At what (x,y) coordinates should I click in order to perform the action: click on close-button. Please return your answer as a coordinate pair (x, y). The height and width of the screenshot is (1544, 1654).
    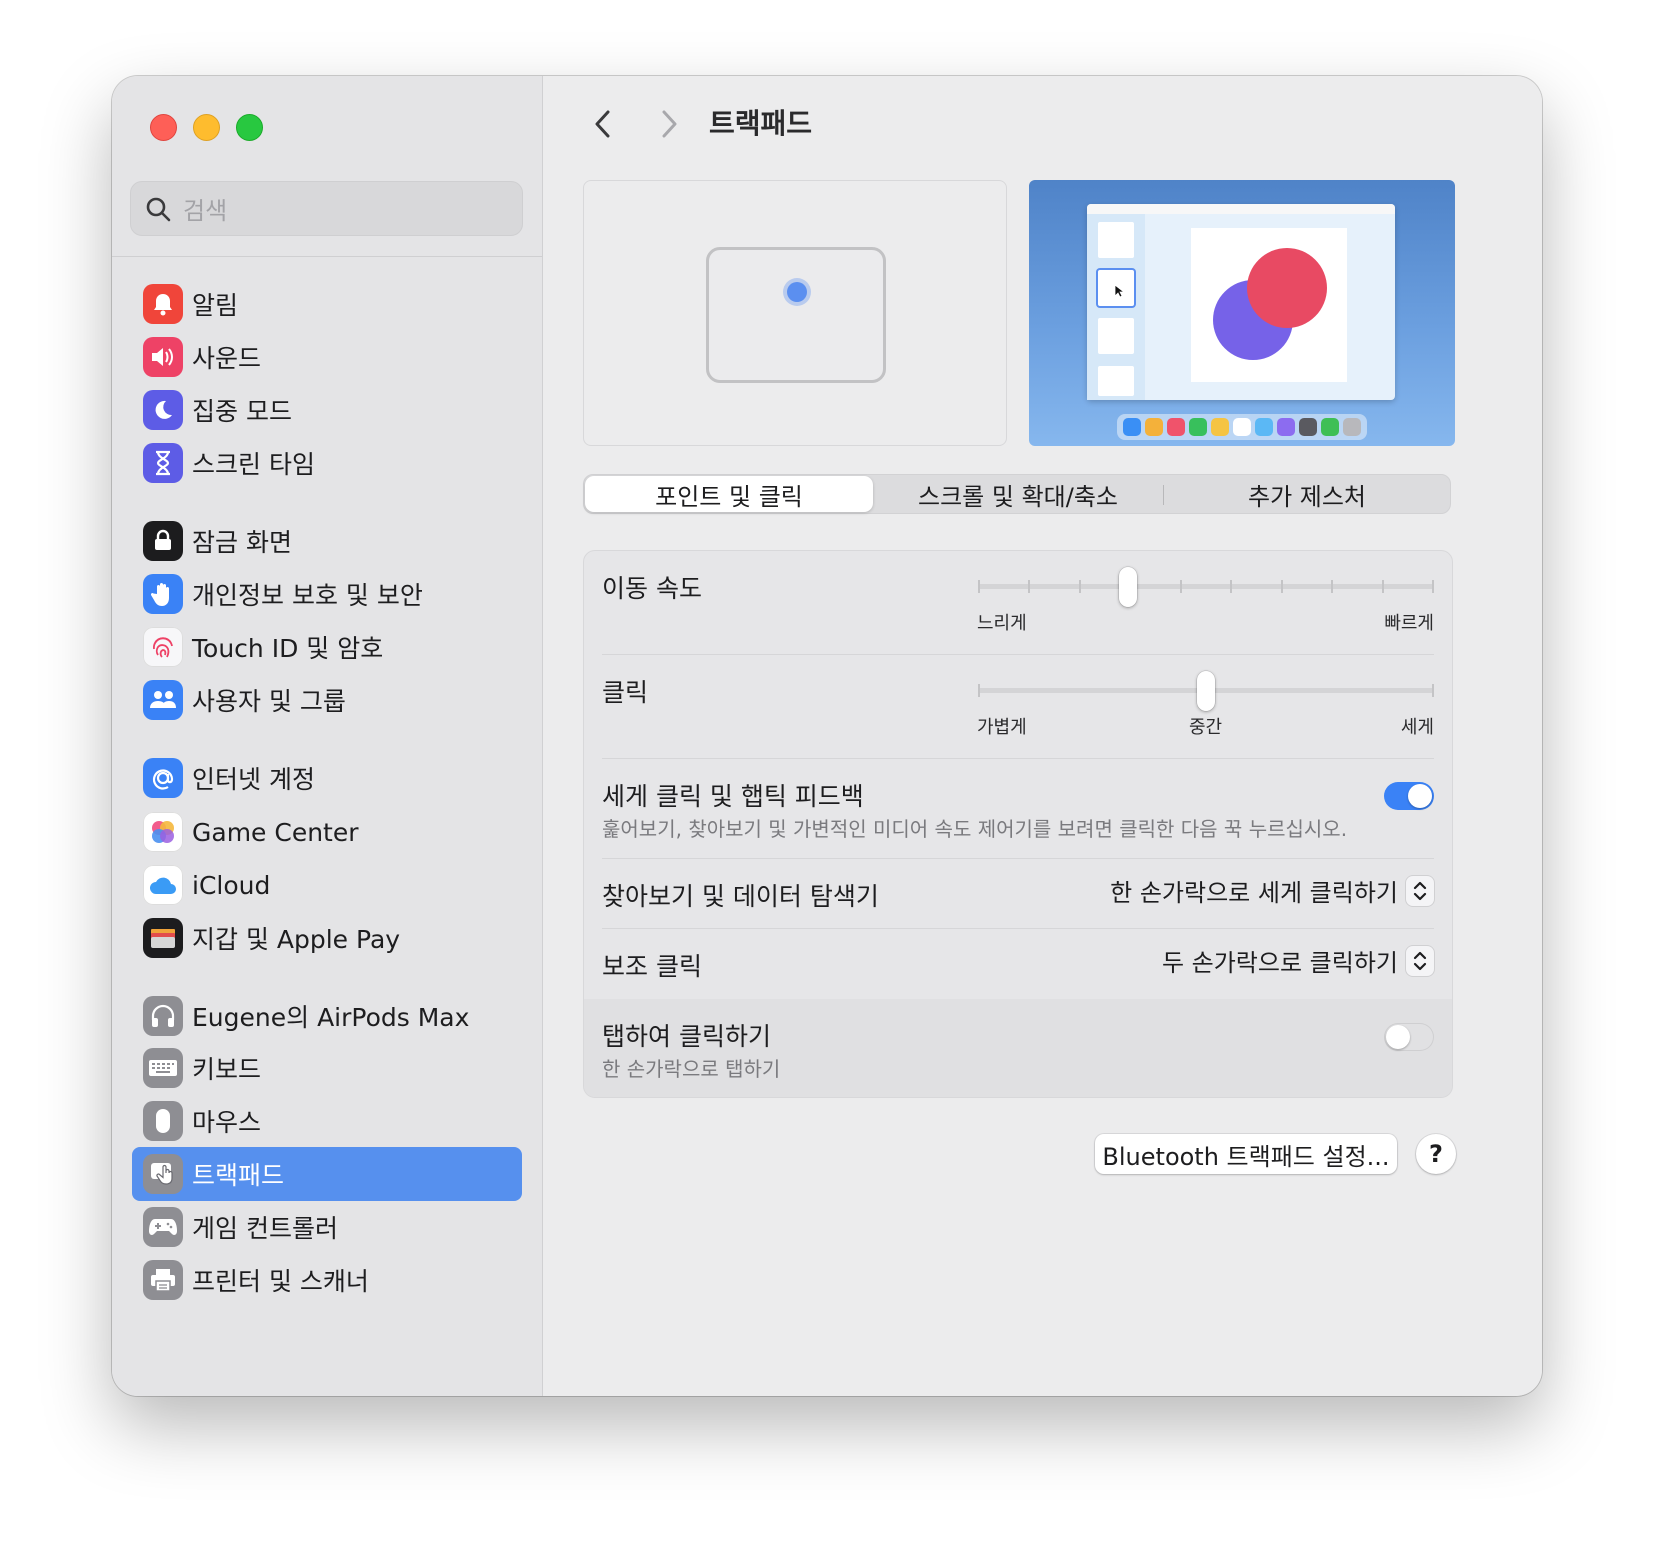
    Looking at the image, I should click on (163, 127).